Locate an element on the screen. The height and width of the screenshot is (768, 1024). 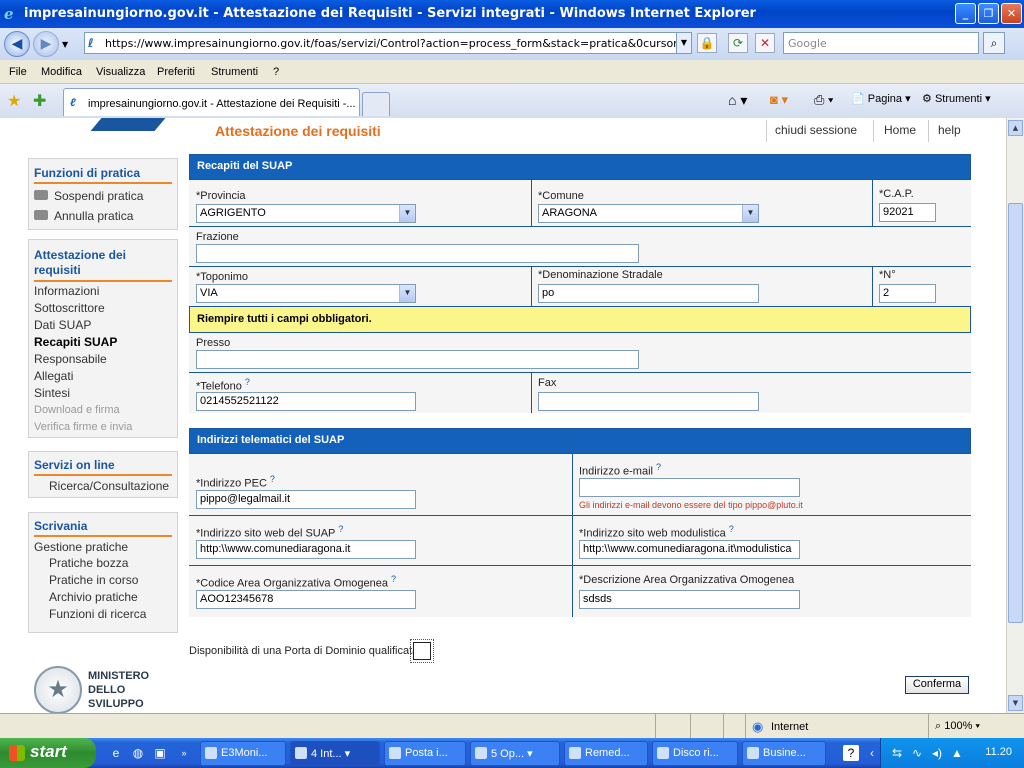
menu-modifica: Modifica is located at coordinates (61, 72).